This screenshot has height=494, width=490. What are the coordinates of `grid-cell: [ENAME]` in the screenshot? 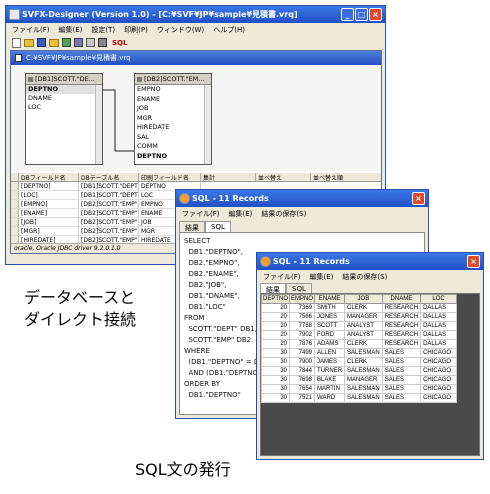 It's located at (49, 213).